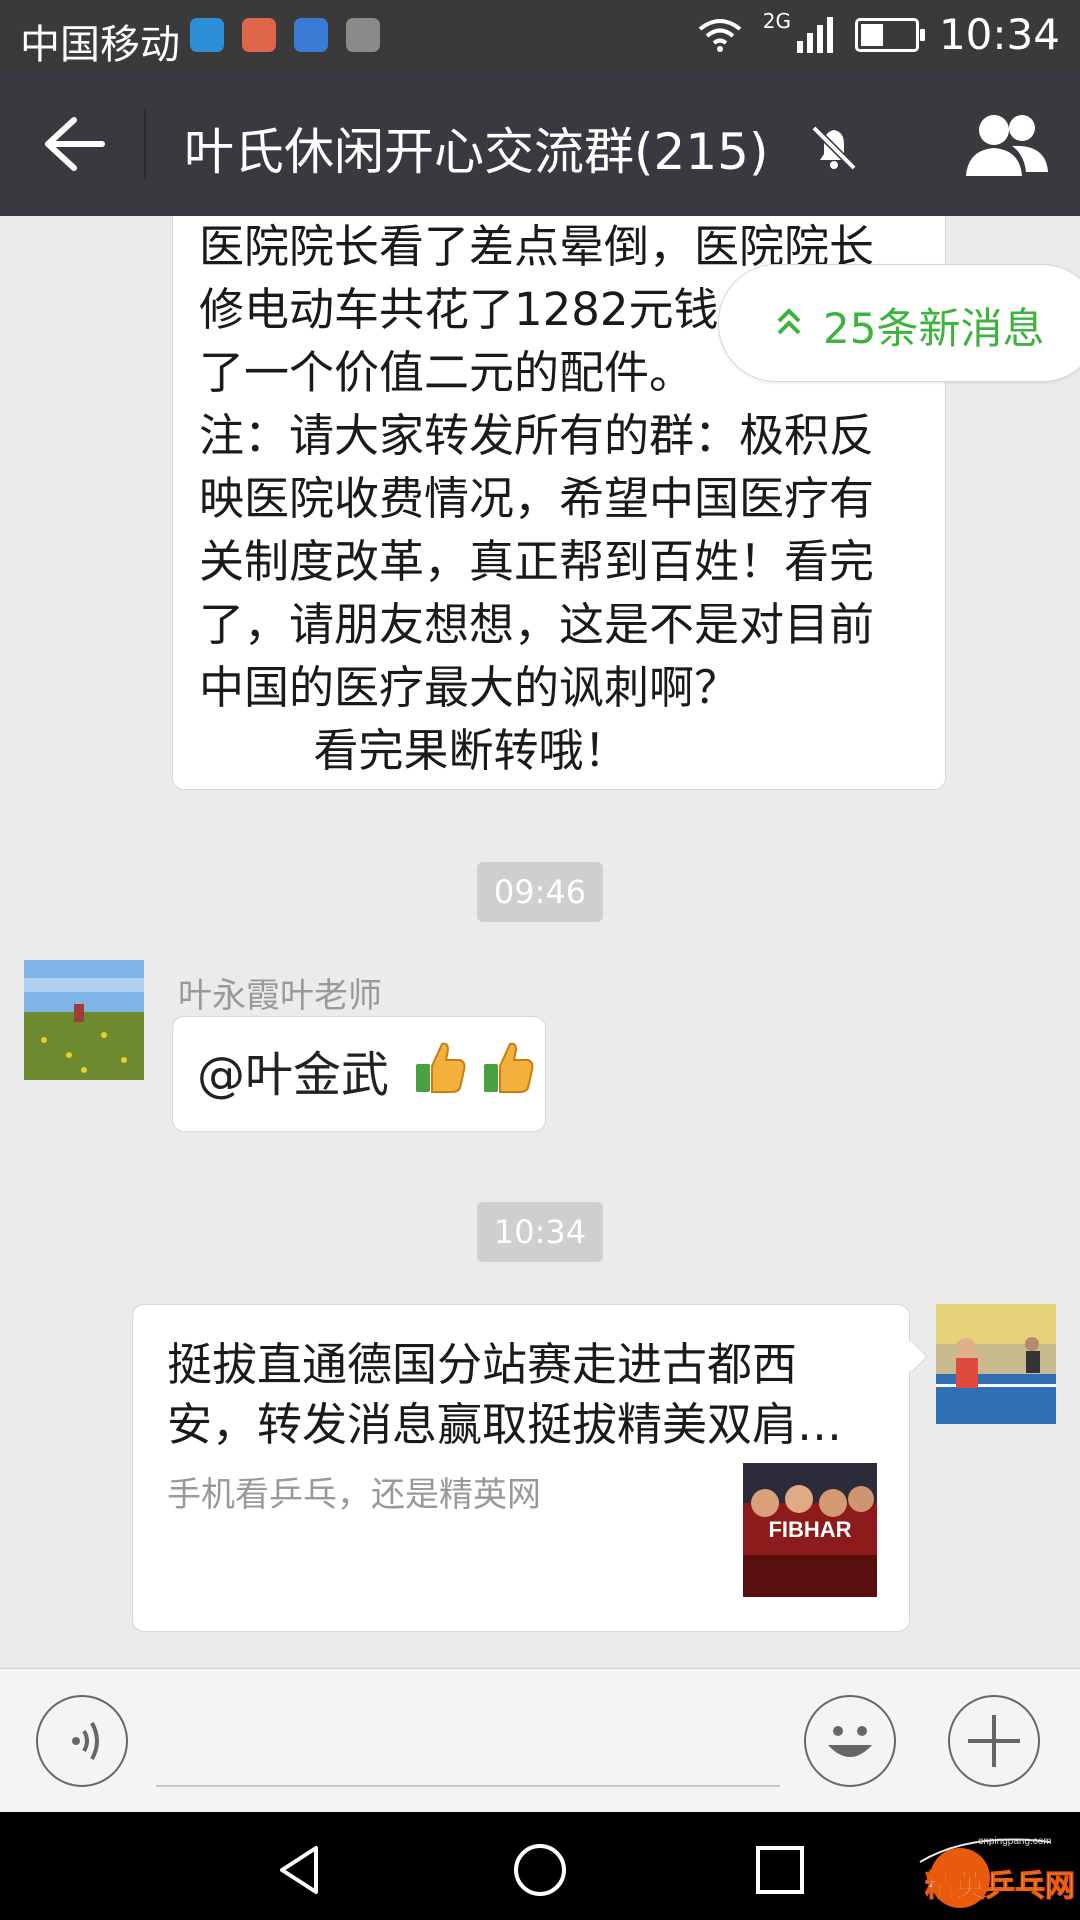  I want to click on battery-icon, so click(889, 34).